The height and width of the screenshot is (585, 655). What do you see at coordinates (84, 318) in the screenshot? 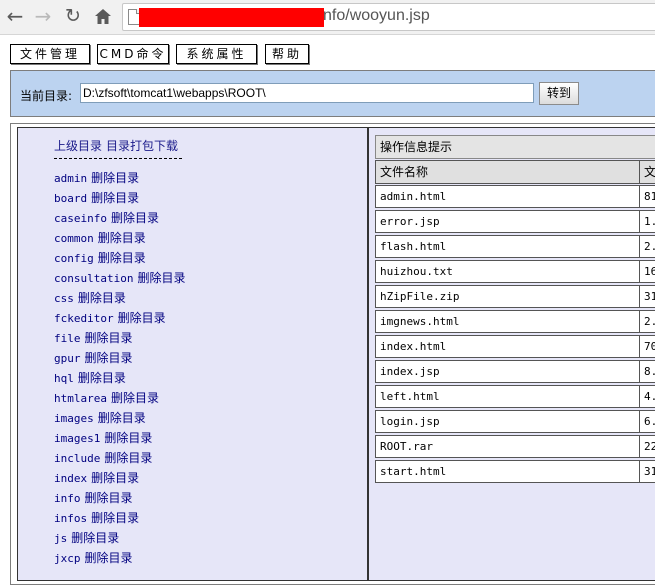
I see `directory-link: fckeditor` at bounding box center [84, 318].